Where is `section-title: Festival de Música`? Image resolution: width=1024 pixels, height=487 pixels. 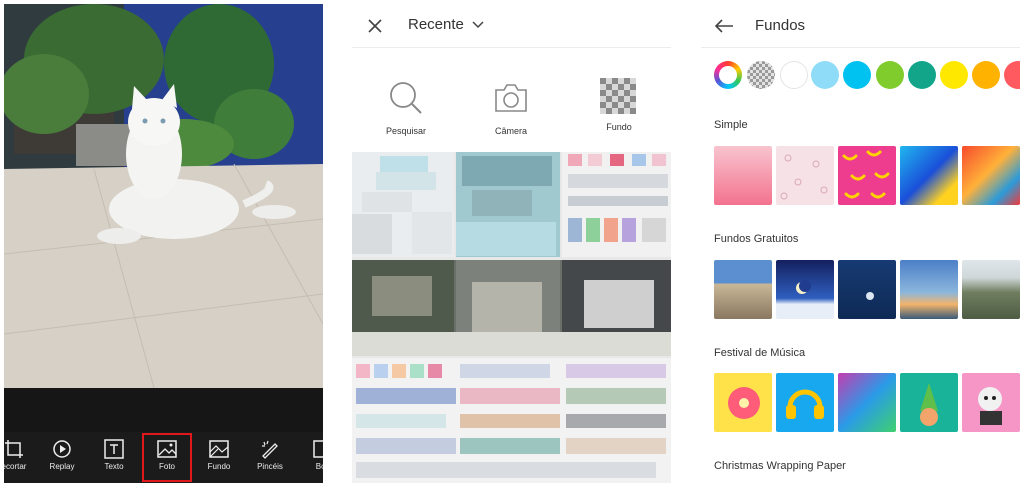 section-title: Festival de Música is located at coordinates (760, 353).